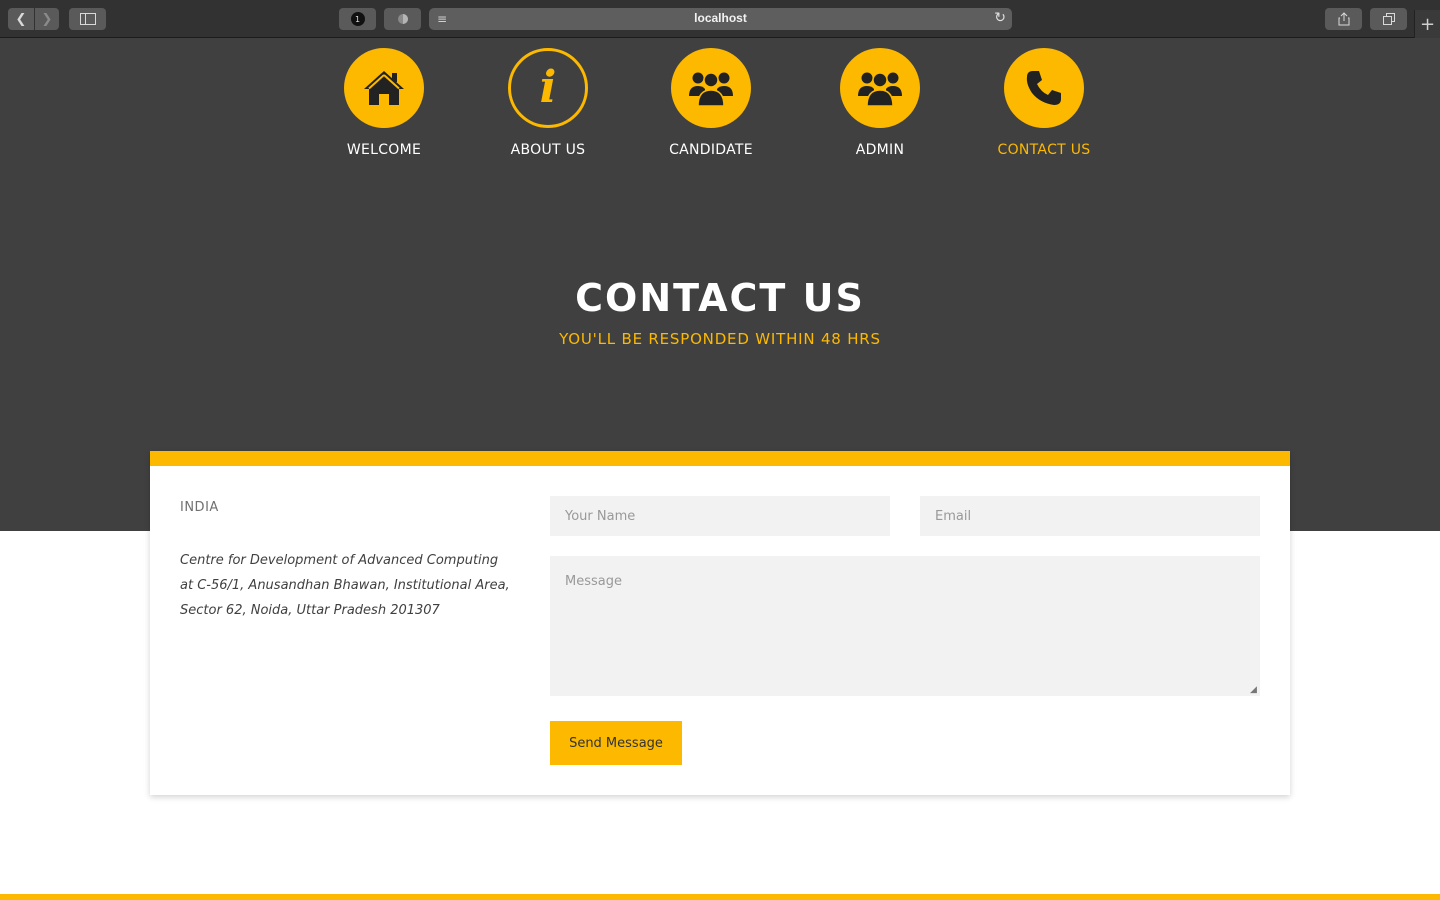 This screenshot has width=1440, height=900. Describe the element at coordinates (720, 339) in the screenshot. I see `page-subtitle: YOU'LL BE RESPONDED WITHIN 48 HRS` at that location.